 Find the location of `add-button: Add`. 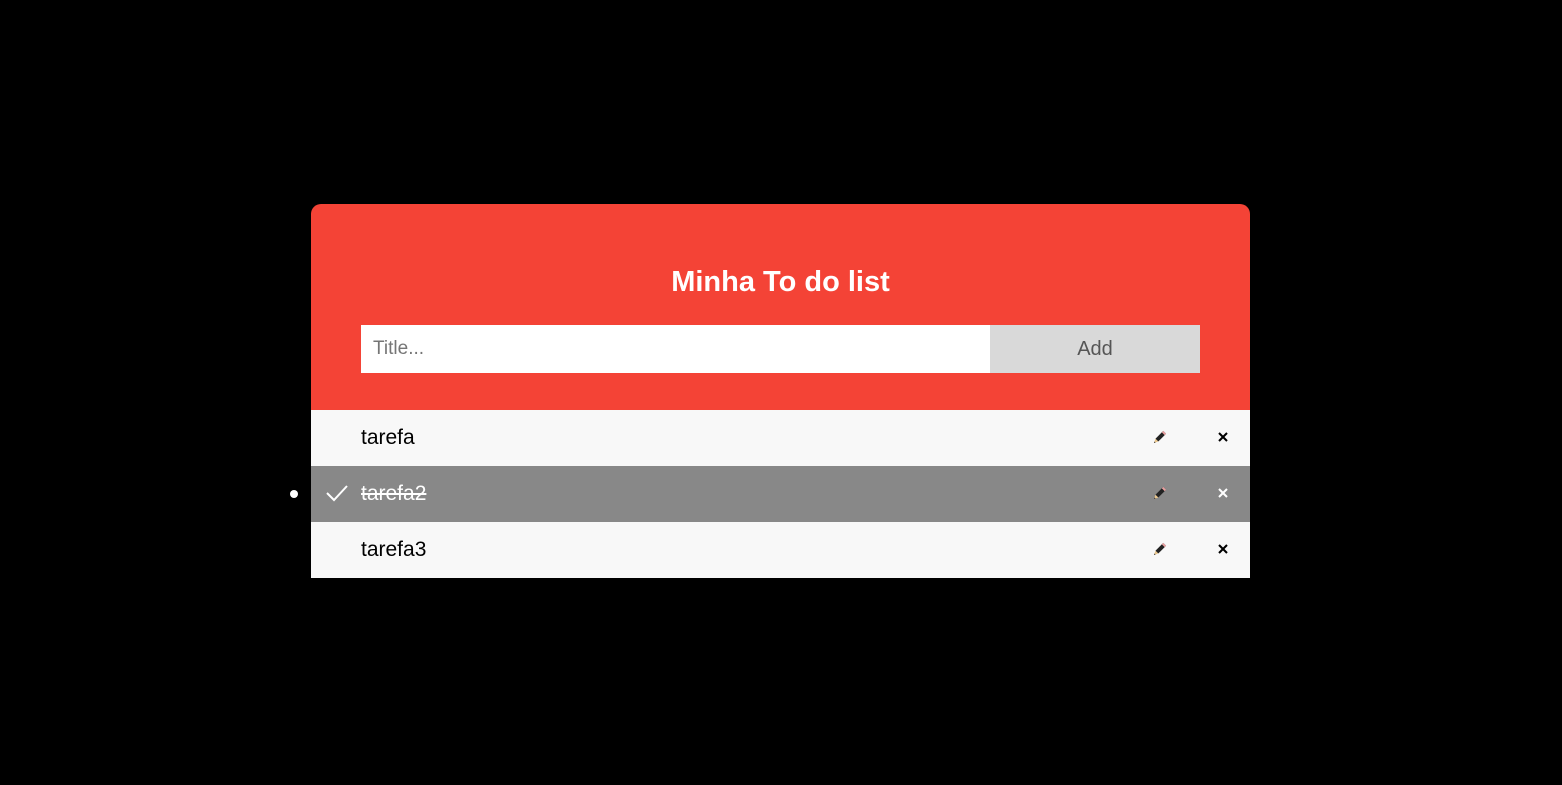

add-button: Add is located at coordinates (1095, 349).